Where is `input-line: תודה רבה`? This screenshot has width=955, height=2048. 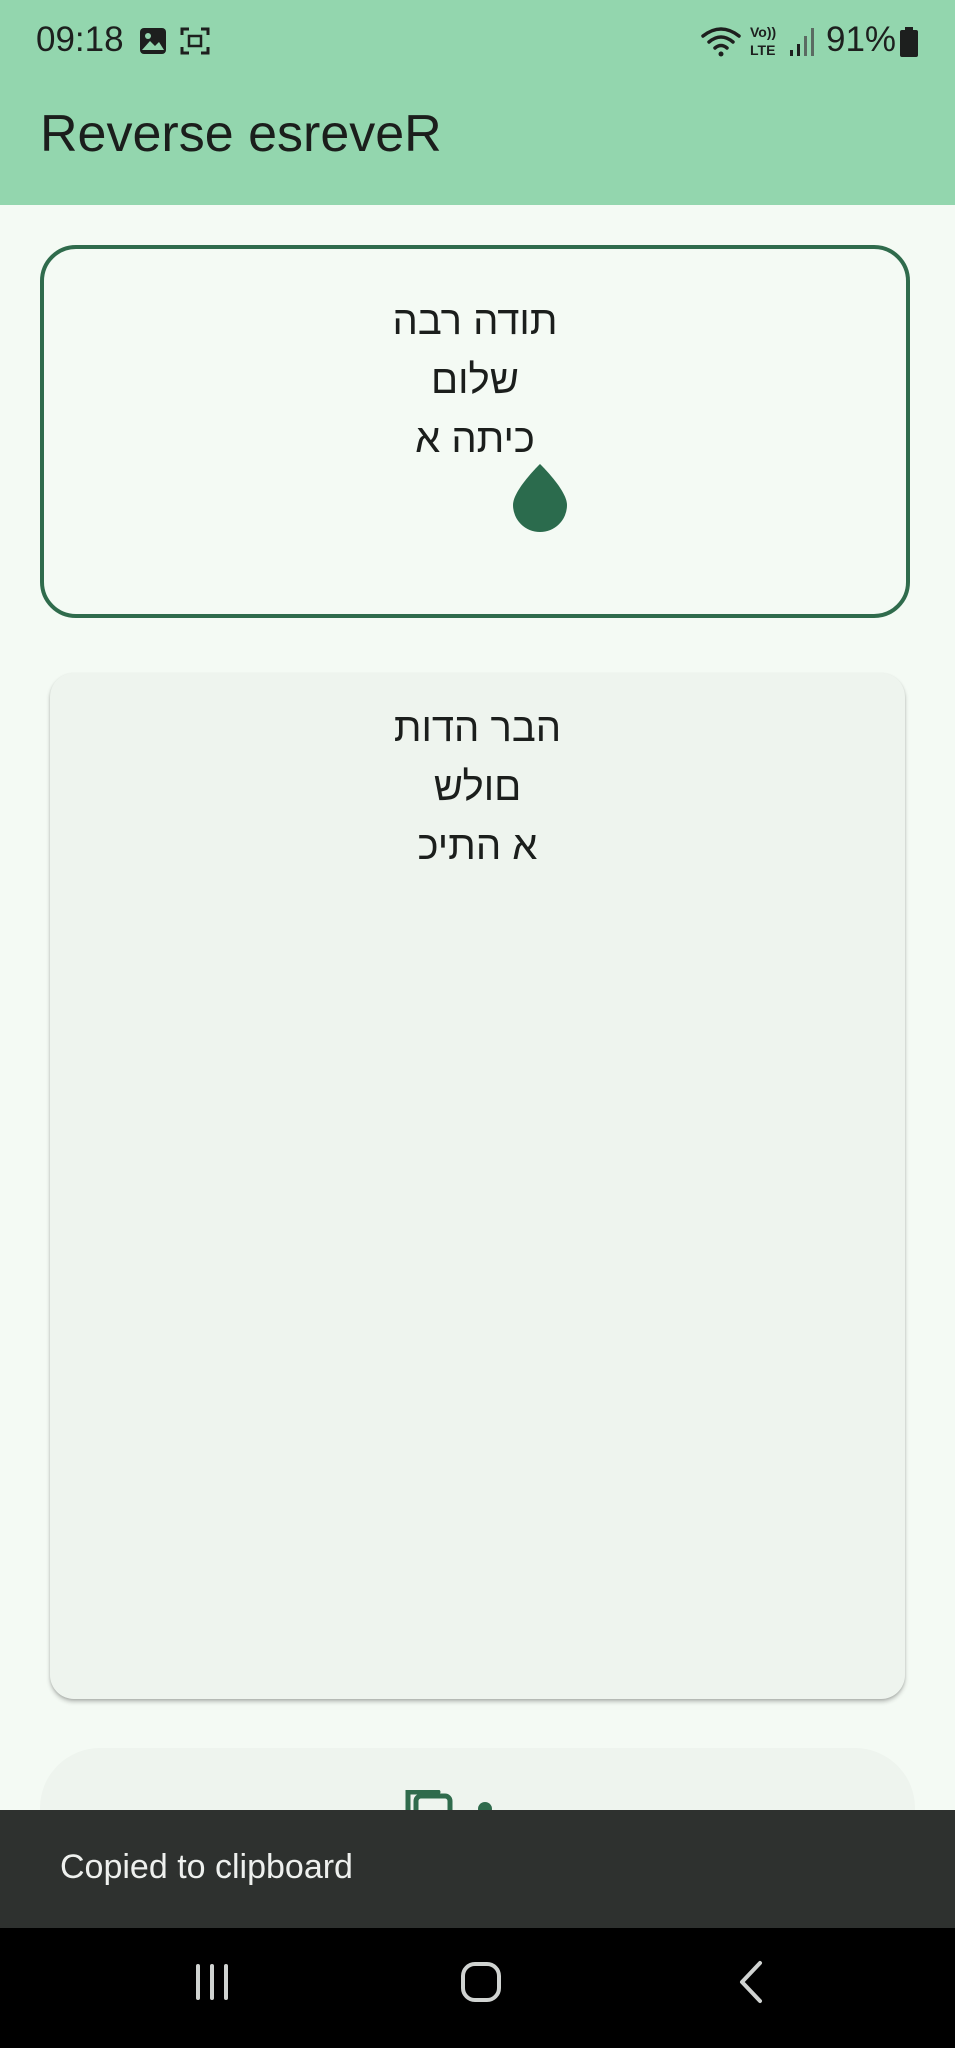 input-line: תודה רבה is located at coordinates (475, 321).